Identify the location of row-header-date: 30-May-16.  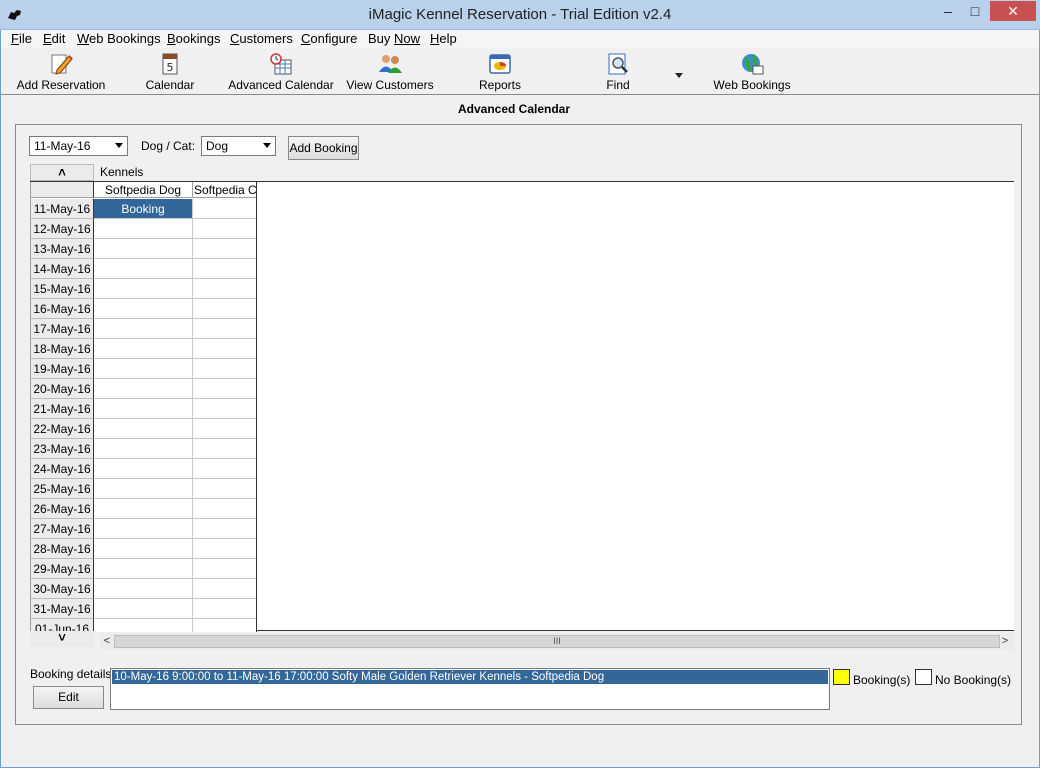
(62, 589).